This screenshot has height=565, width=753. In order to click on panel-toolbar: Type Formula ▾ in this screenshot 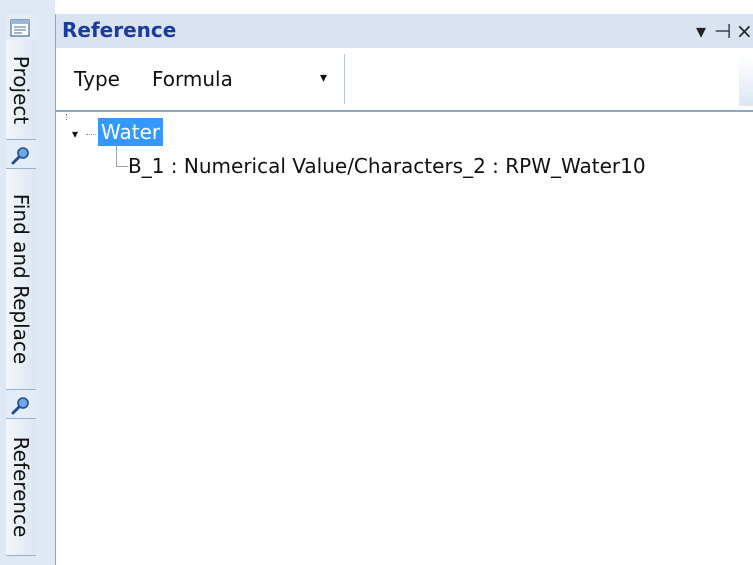, I will do `click(404, 79)`.